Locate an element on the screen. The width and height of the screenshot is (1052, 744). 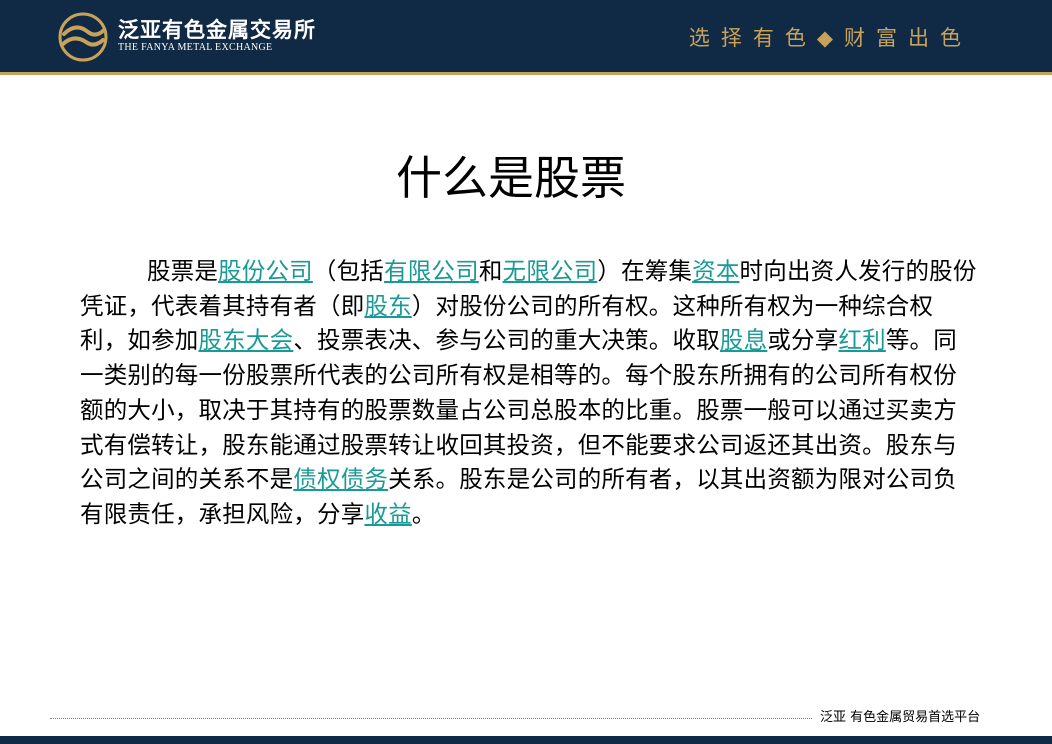
slogan: 选择有色◆财富出色 is located at coordinates (830, 38).